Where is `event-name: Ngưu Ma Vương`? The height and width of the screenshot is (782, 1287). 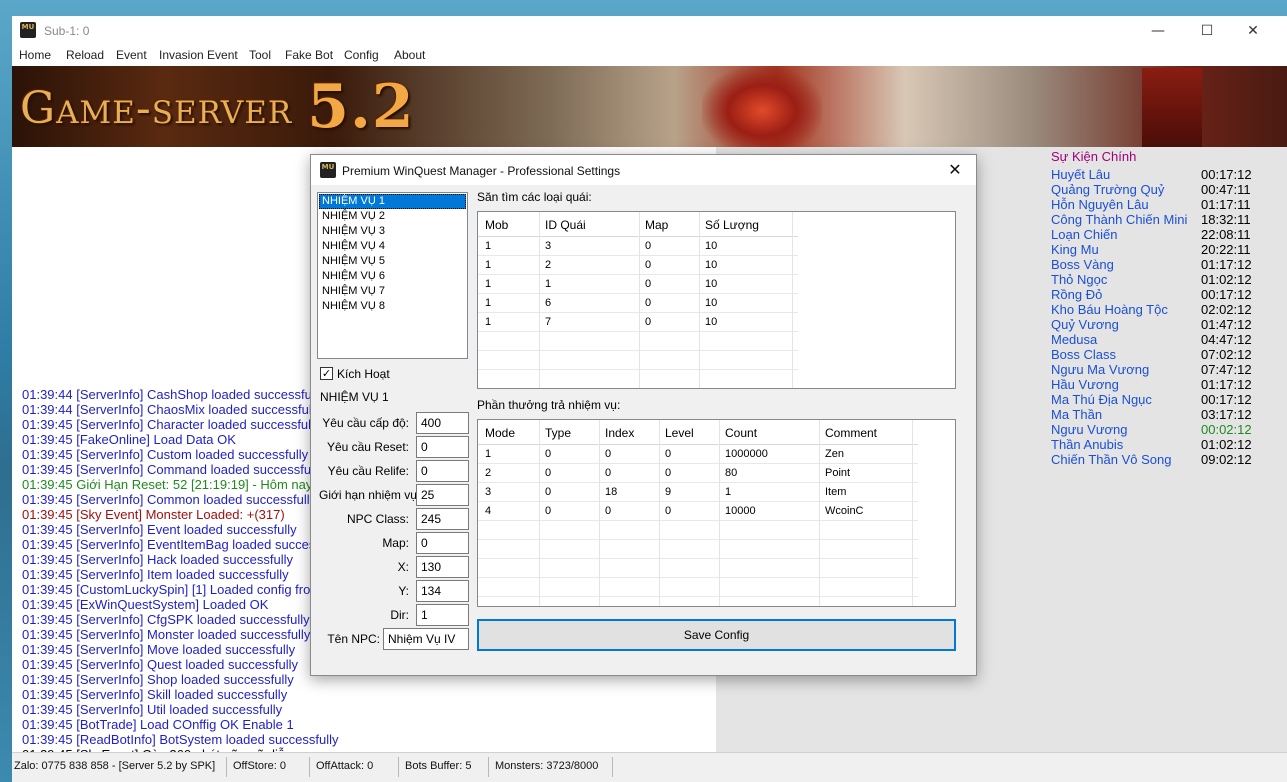
event-name: Ngưu Ma Vương is located at coordinates (1100, 369).